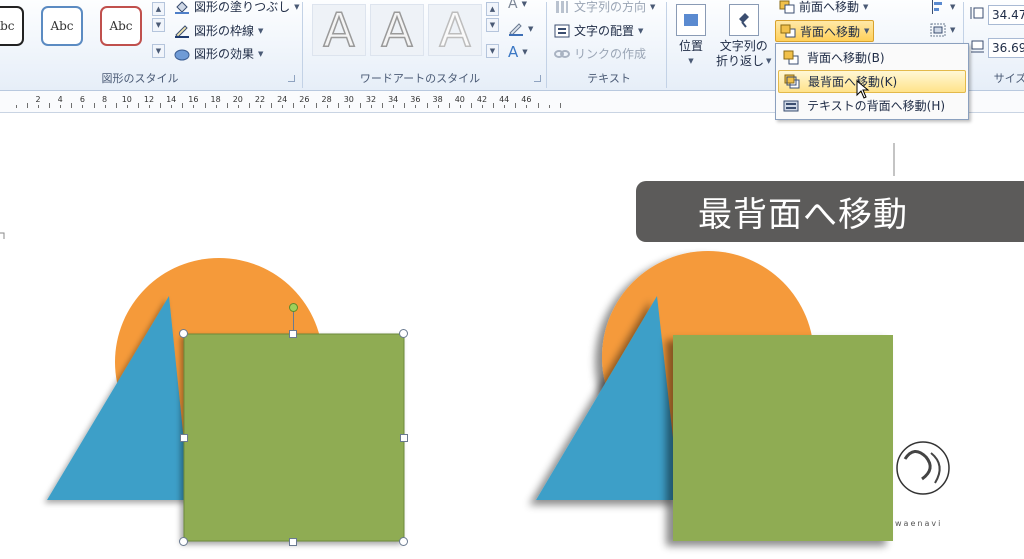 Image resolution: width=1024 pixels, height=559 pixels. I want to click on text-wrap-icon, so click(743, 20).